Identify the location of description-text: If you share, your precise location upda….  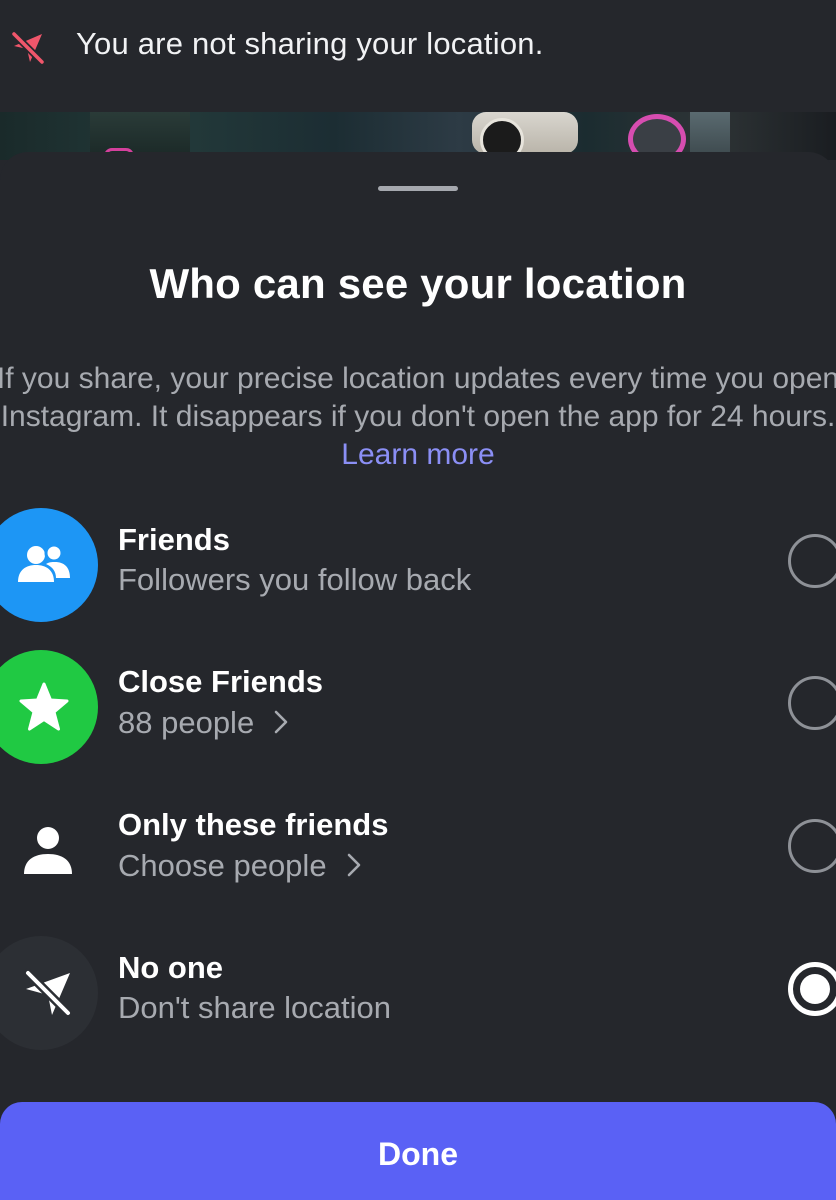
(418, 397).